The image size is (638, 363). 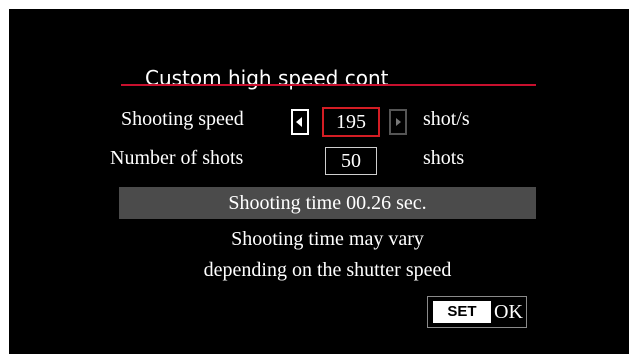 I want to click on triangle-right-icon, so click(x=398, y=122).